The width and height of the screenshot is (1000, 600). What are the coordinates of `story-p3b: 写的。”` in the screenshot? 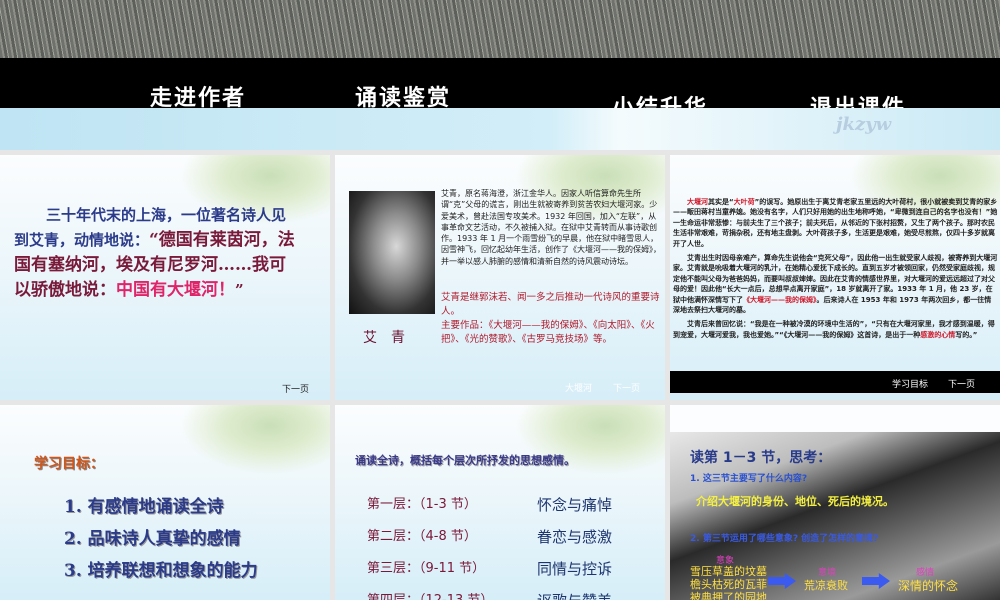 It's located at (966, 334).